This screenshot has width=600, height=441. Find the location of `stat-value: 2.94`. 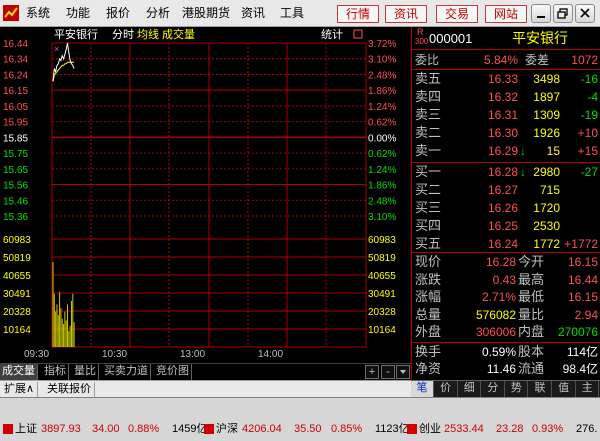

stat-value: 2.94 is located at coordinates (586, 314).